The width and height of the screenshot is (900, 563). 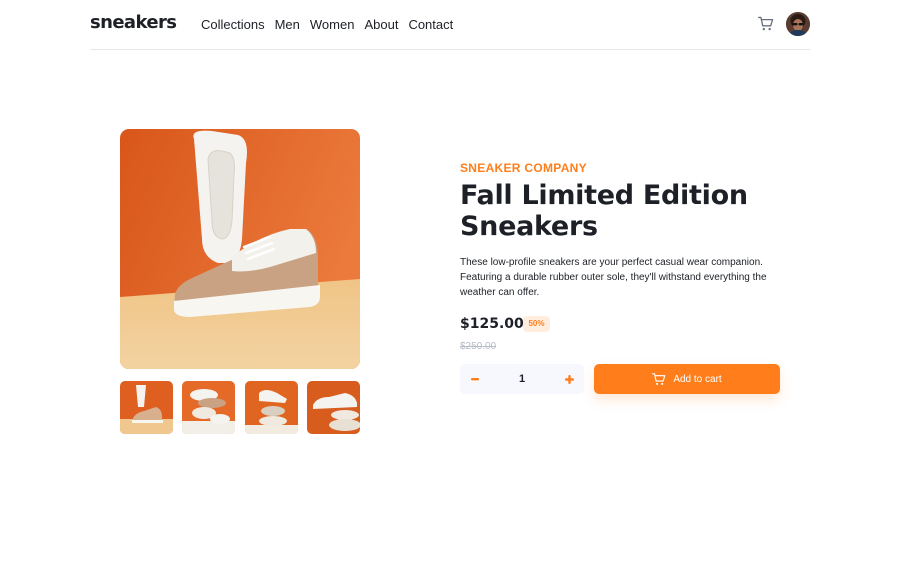 I want to click on main-nav: Collections Men Women About Contact, so click(x=327, y=24).